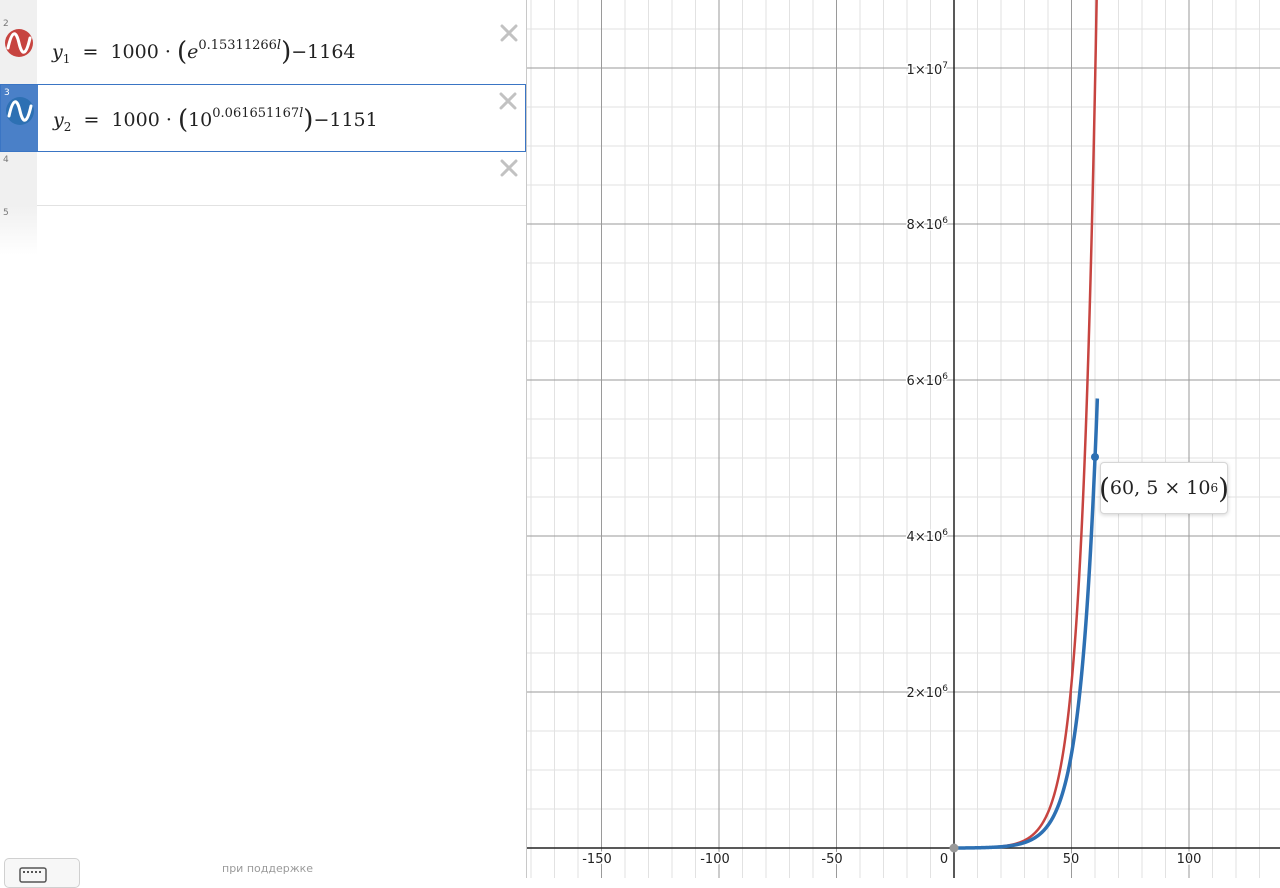  I want to click on keyboard-icon, so click(33, 875).